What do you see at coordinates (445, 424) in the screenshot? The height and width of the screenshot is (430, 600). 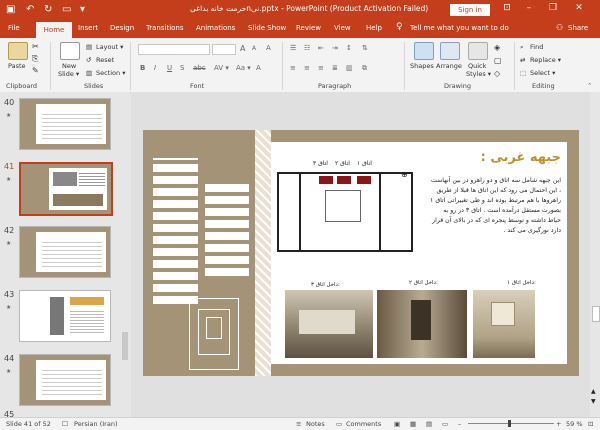 I see `slideshow-view-icon: ▭` at bounding box center [445, 424].